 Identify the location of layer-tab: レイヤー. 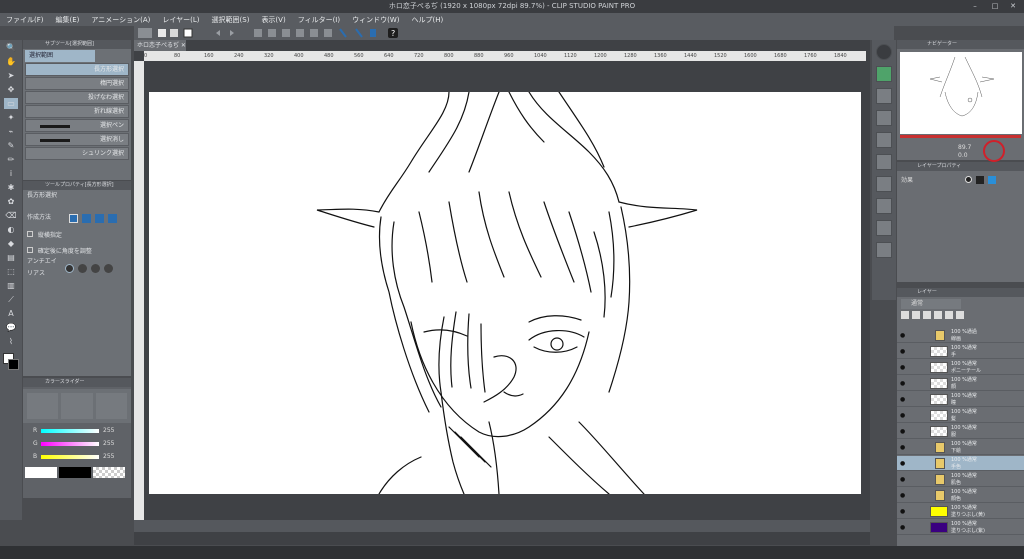
(960, 292).